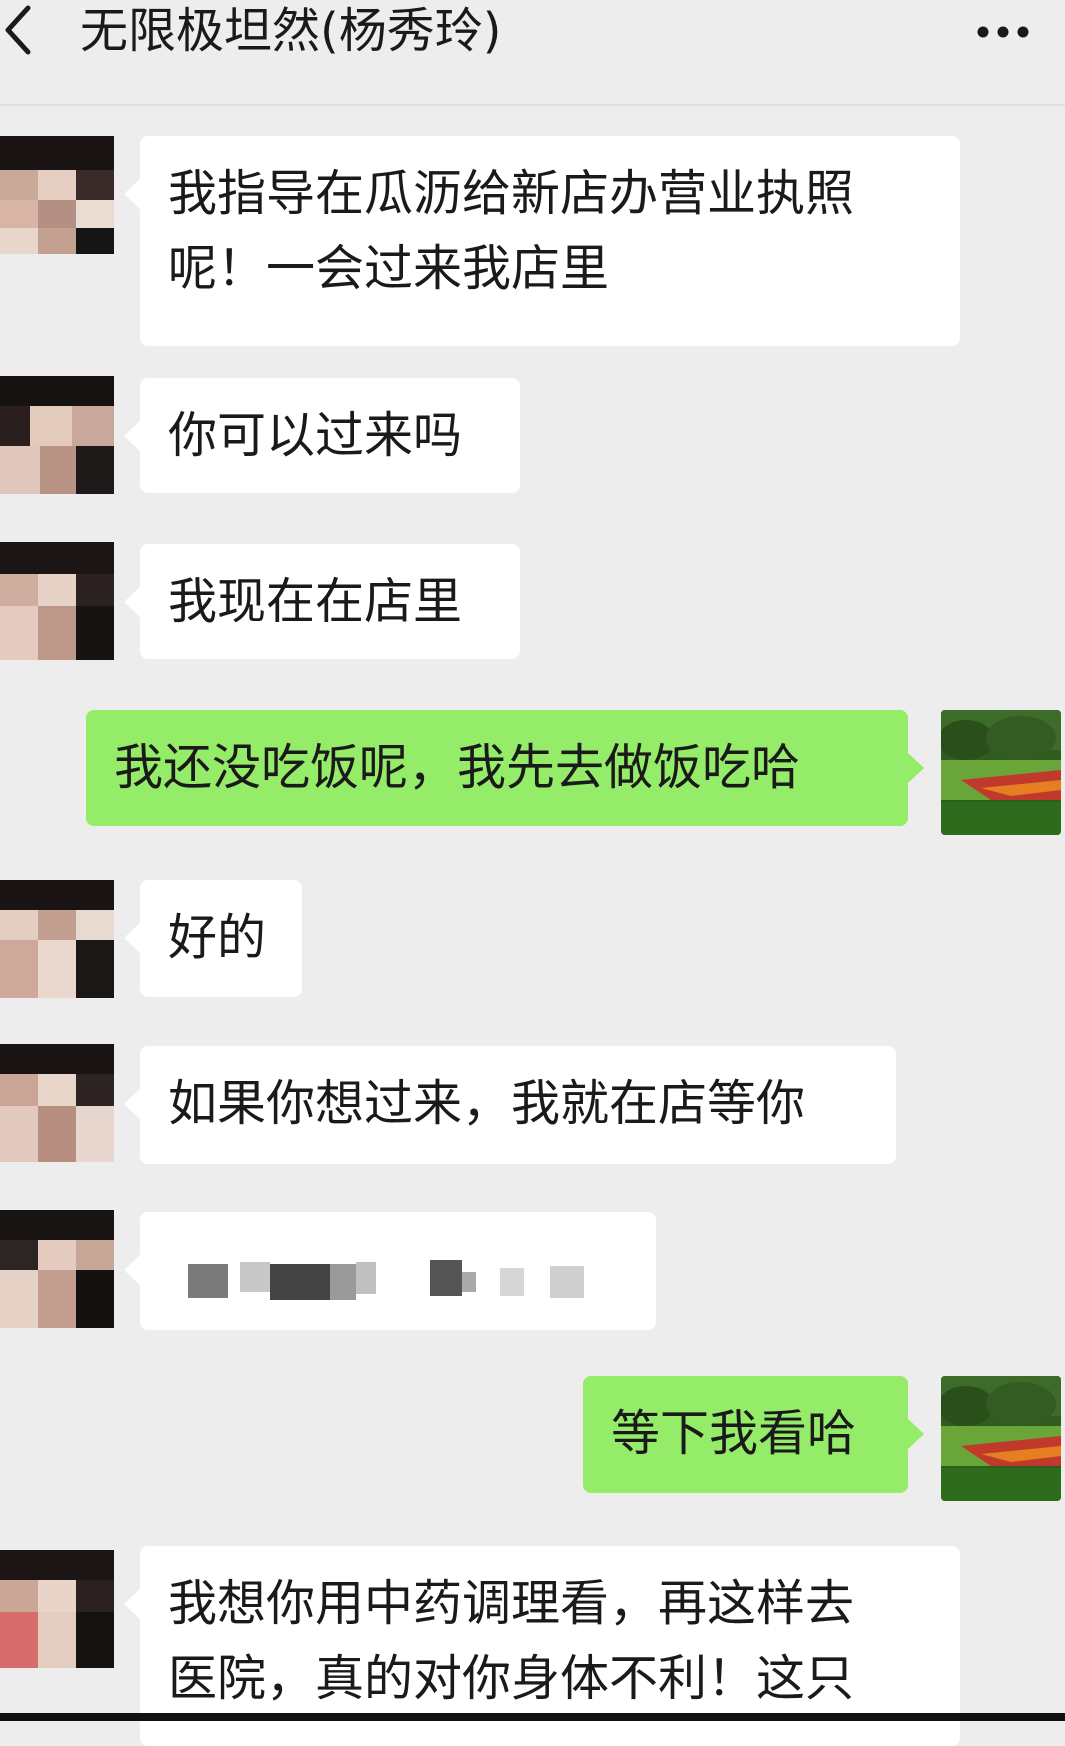 The image size is (1065, 1746). I want to click on incoming-message-bubble: 如果你想过来，我就在店等你, so click(510, 1105).